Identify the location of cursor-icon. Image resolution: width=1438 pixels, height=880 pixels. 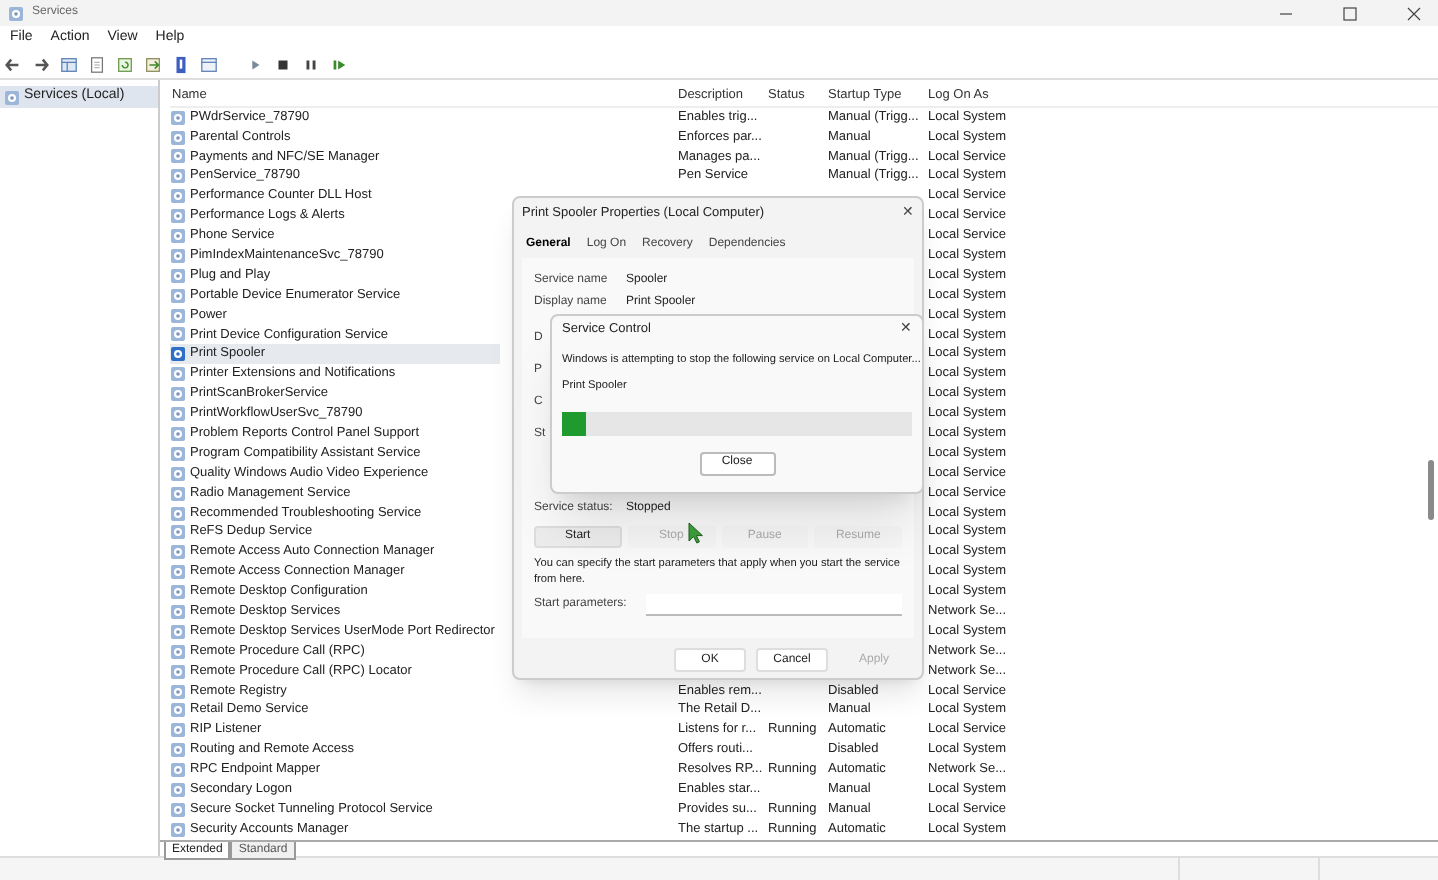
(696, 533).